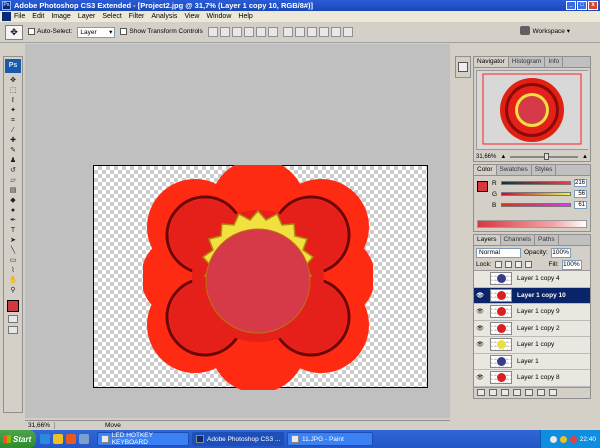 The image size is (600, 448). Describe the element at coordinates (13, 260) in the screenshot. I see `notes-tool-icon: ▭` at that location.